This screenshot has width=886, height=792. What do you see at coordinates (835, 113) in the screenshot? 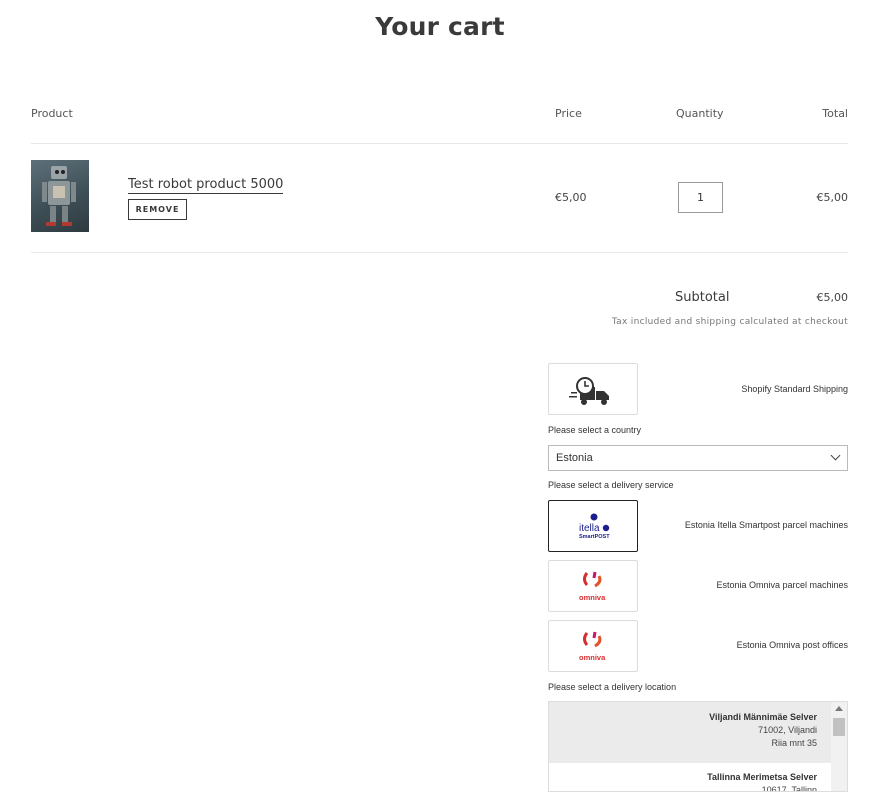
I see `header-total: Total` at bounding box center [835, 113].